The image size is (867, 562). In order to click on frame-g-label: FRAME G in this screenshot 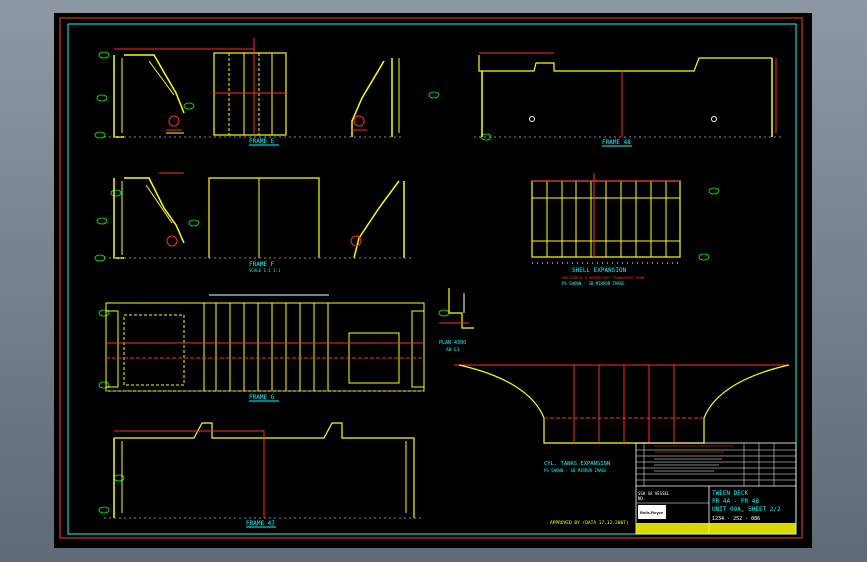, I will do `click(262, 397)`.